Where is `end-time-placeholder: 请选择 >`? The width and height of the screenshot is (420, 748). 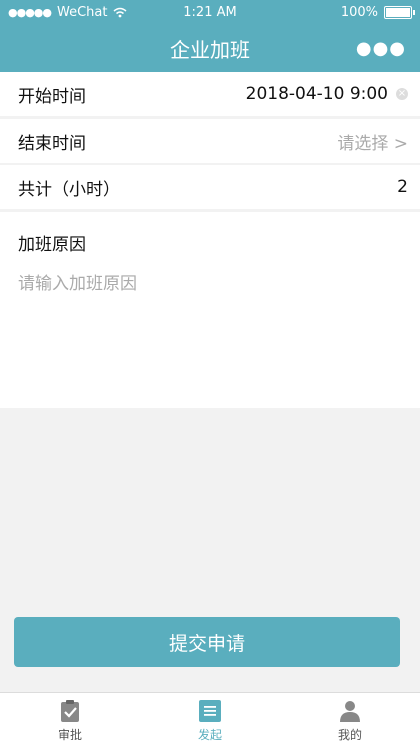 end-time-placeholder: 请选择 > is located at coordinates (372, 143).